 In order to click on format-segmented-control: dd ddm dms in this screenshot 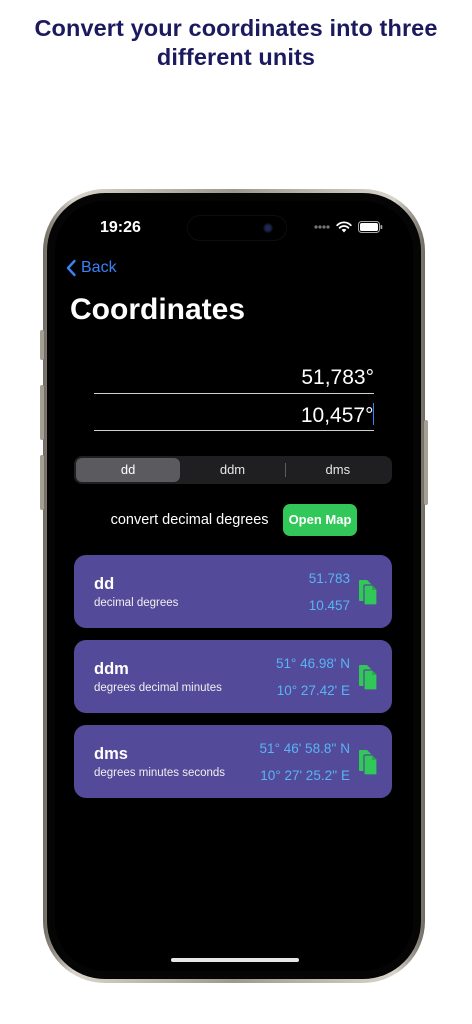, I will do `click(233, 470)`.